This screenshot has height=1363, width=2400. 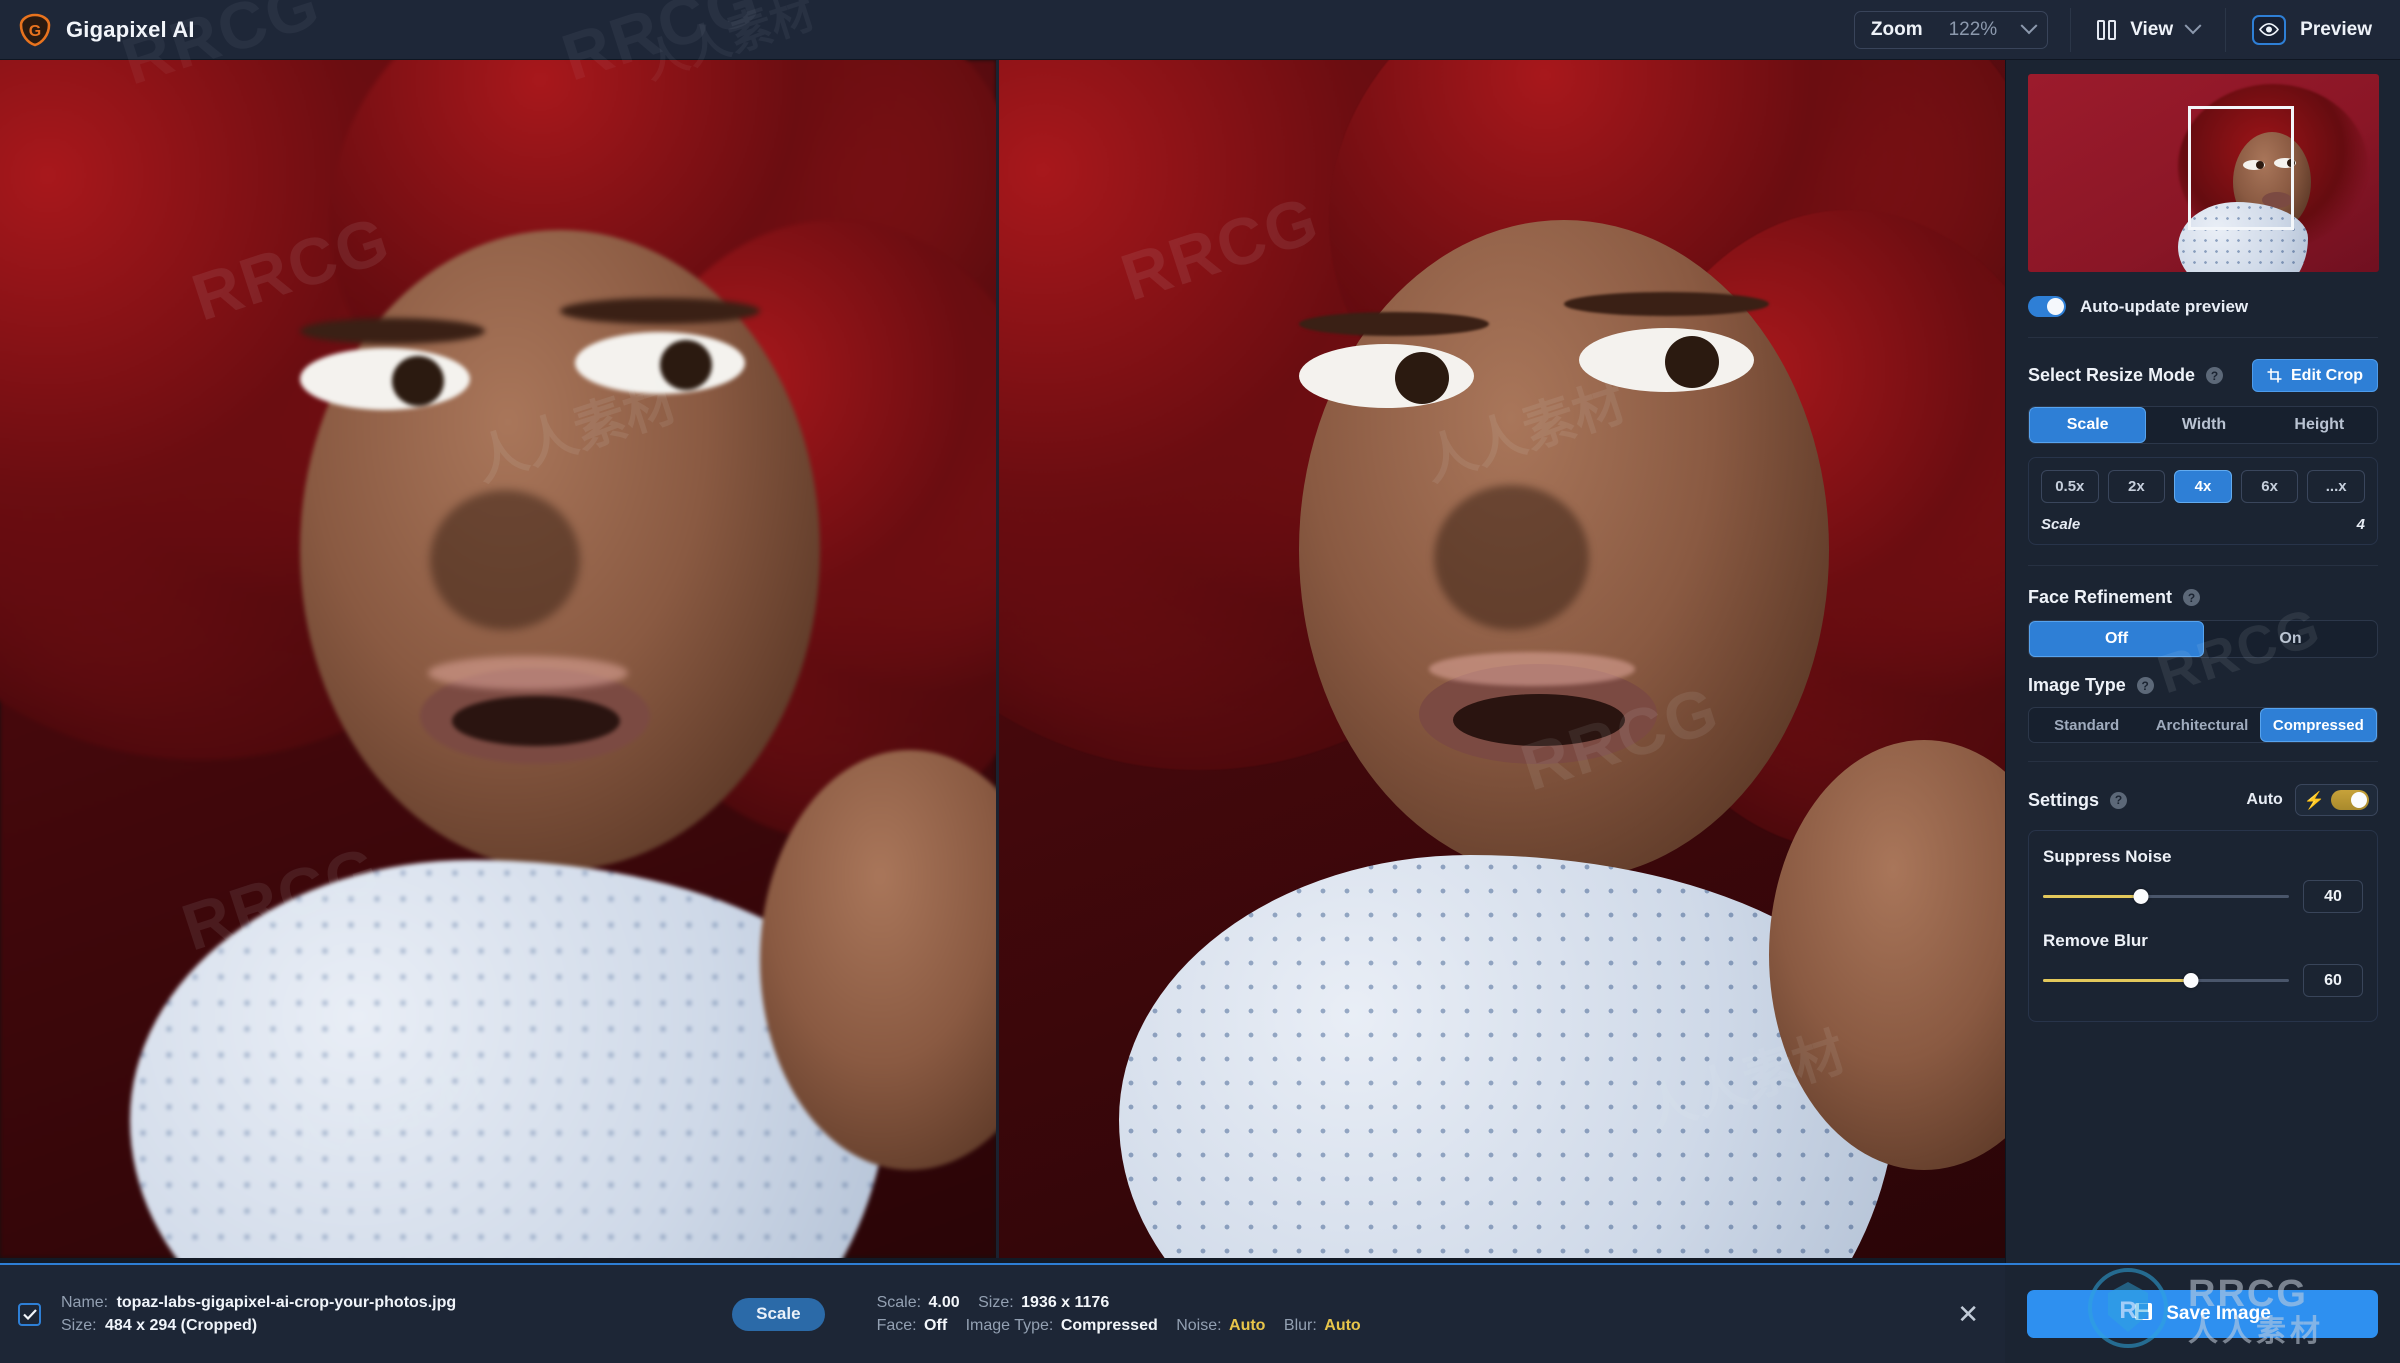 What do you see at coordinates (2166, 897) in the screenshot?
I see `suppress-noise-slider` at bounding box center [2166, 897].